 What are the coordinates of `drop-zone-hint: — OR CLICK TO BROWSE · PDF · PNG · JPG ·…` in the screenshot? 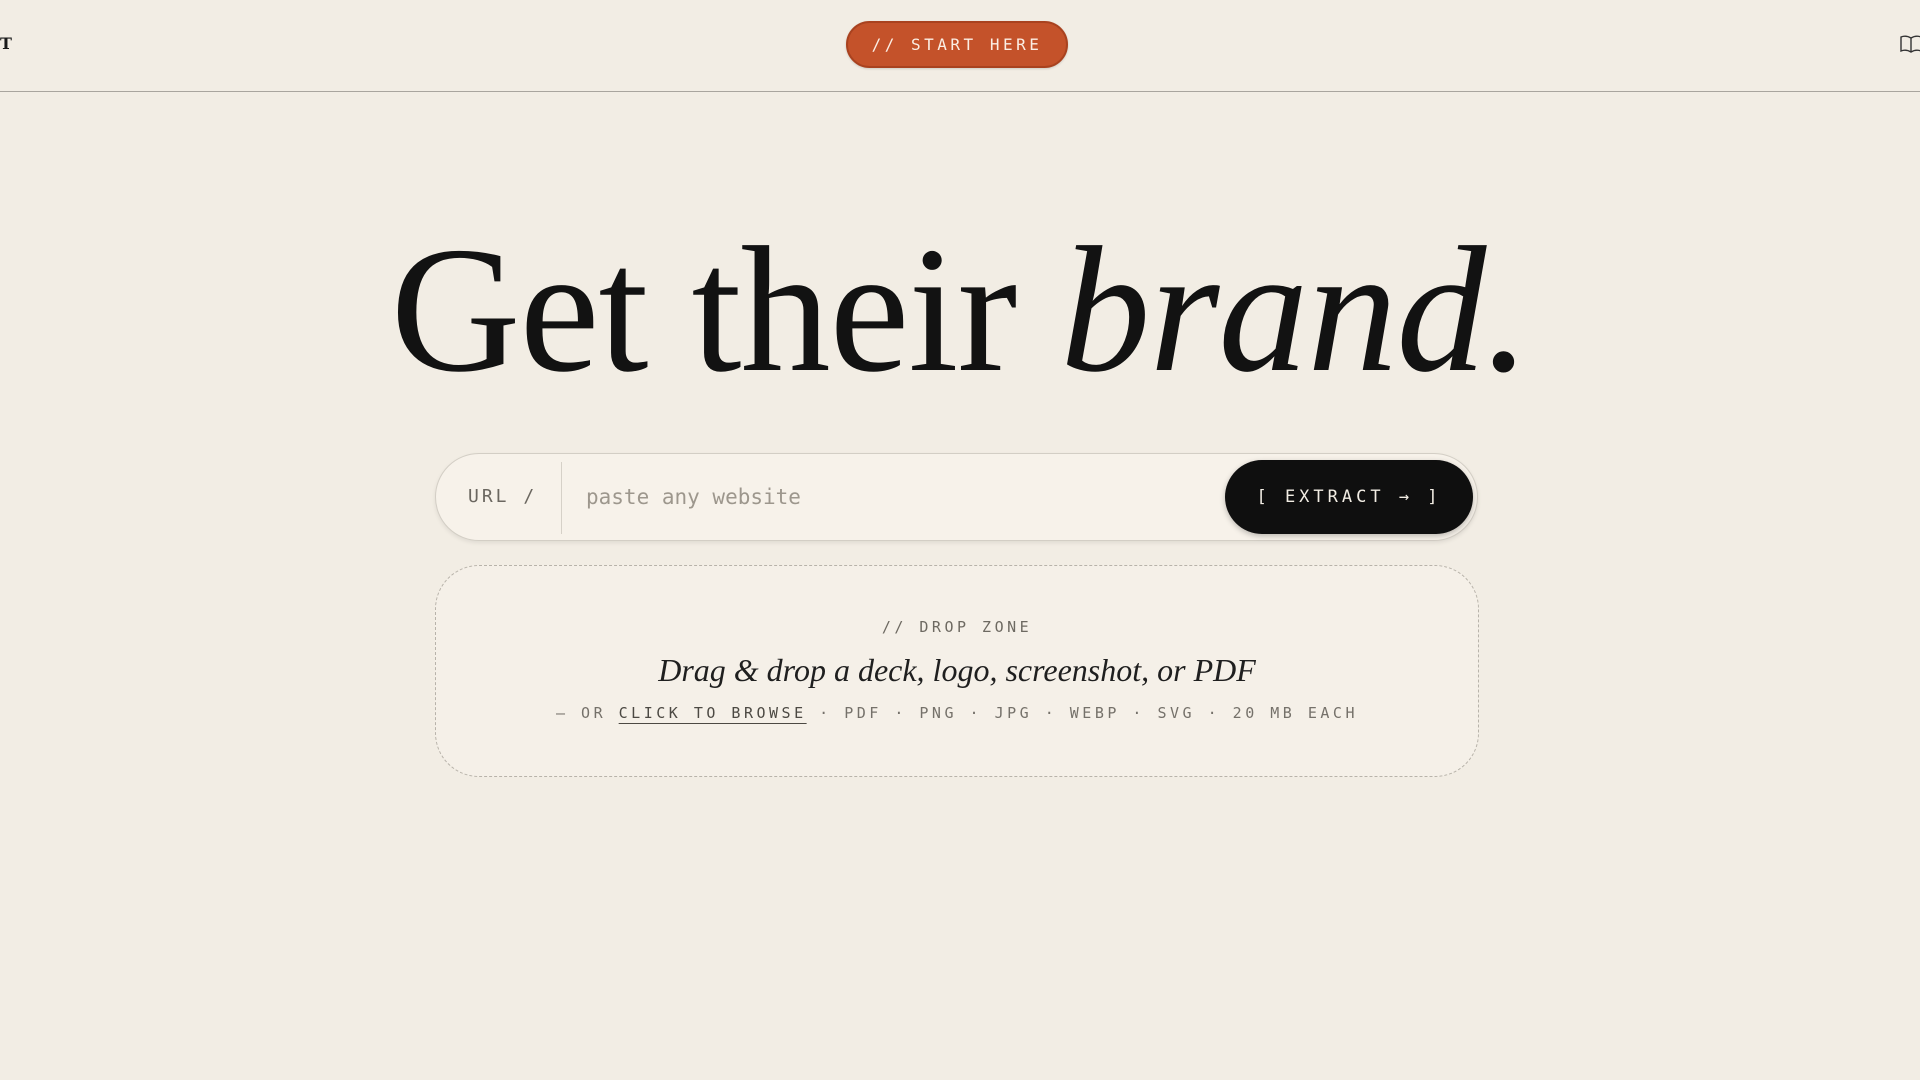 It's located at (957, 713).